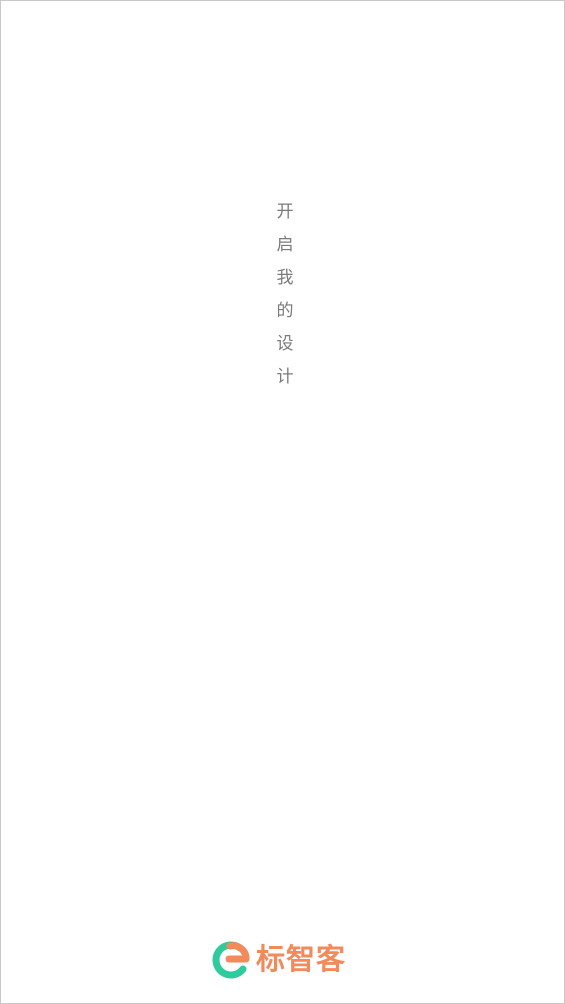 This screenshot has height=1004, width=565. Describe the element at coordinates (285, 344) in the screenshot. I see `slogan-char: 设` at that location.